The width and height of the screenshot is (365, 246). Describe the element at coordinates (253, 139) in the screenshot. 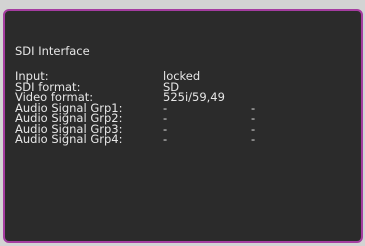

I see `status-value-secondary: -` at that location.